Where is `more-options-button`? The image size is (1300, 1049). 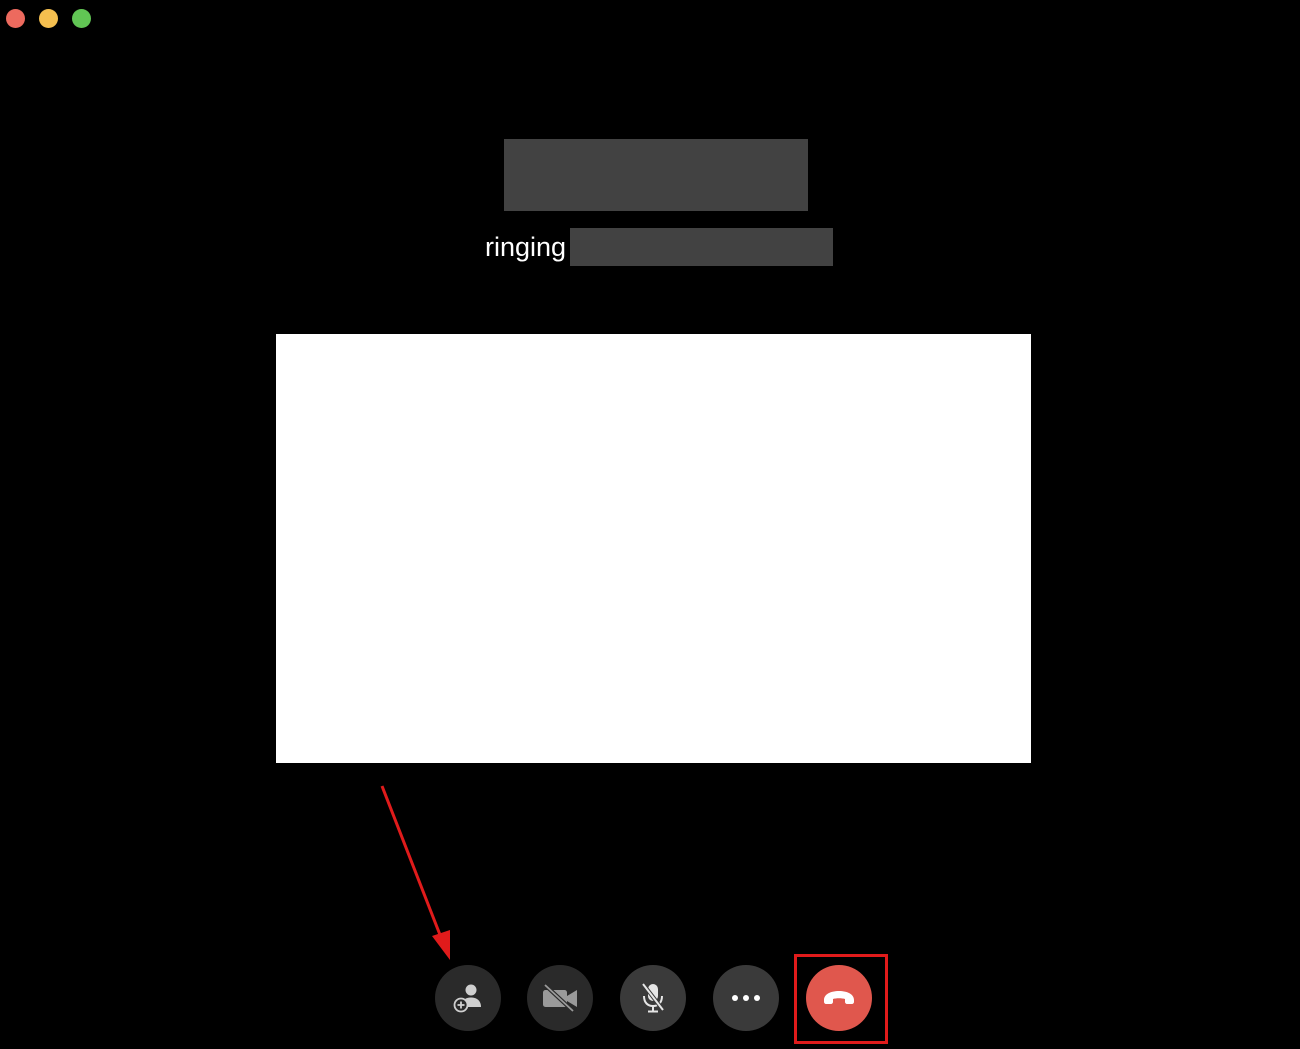 more-options-button is located at coordinates (746, 998).